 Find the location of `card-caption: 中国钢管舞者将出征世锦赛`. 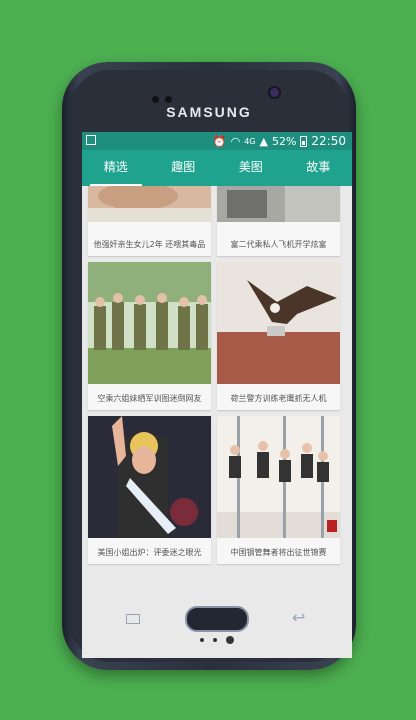

card-caption: 中国钢管舞者将出征世锦赛 is located at coordinates (278, 552).